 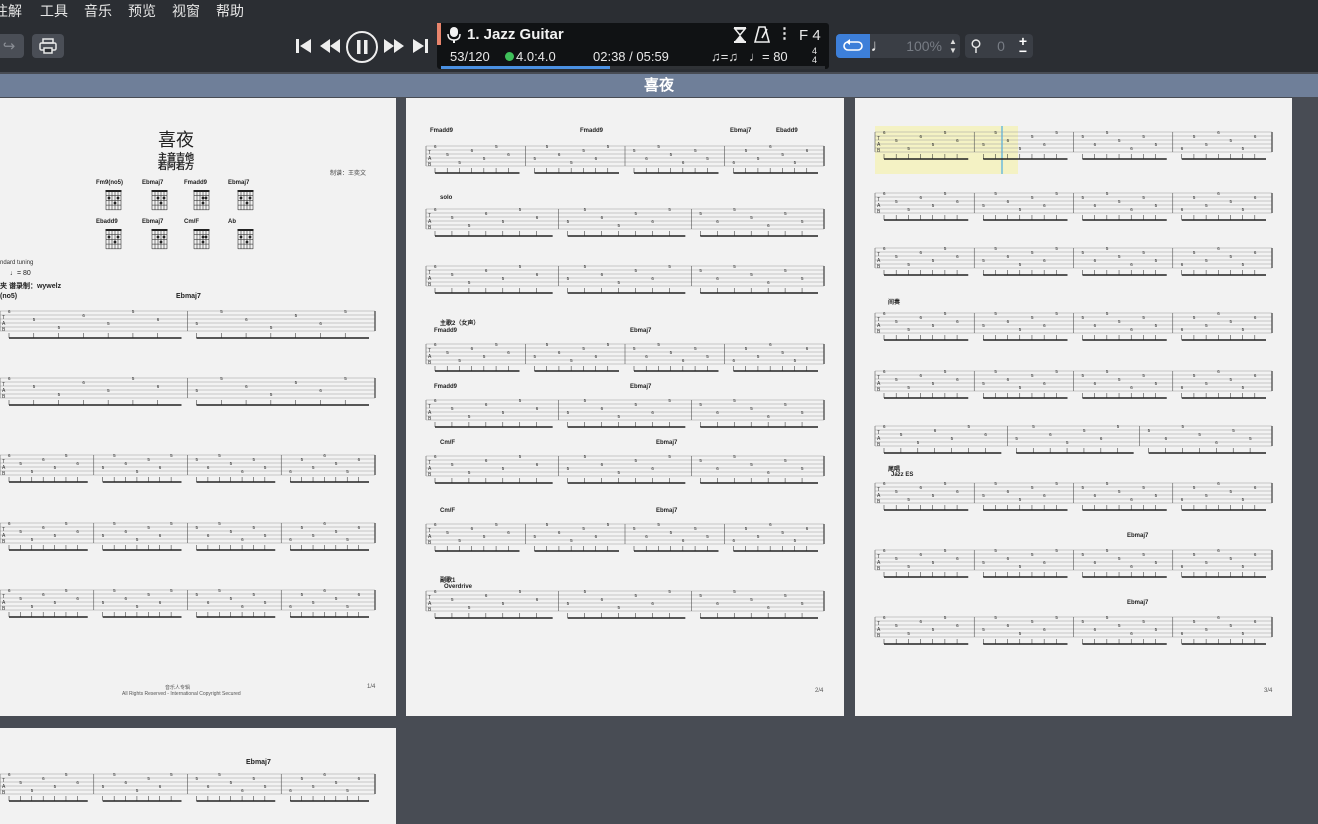 What do you see at coordinates (15, 11) in the screenshot?
I see `menu-annotate: 注解` at bounding box center [15, 11].